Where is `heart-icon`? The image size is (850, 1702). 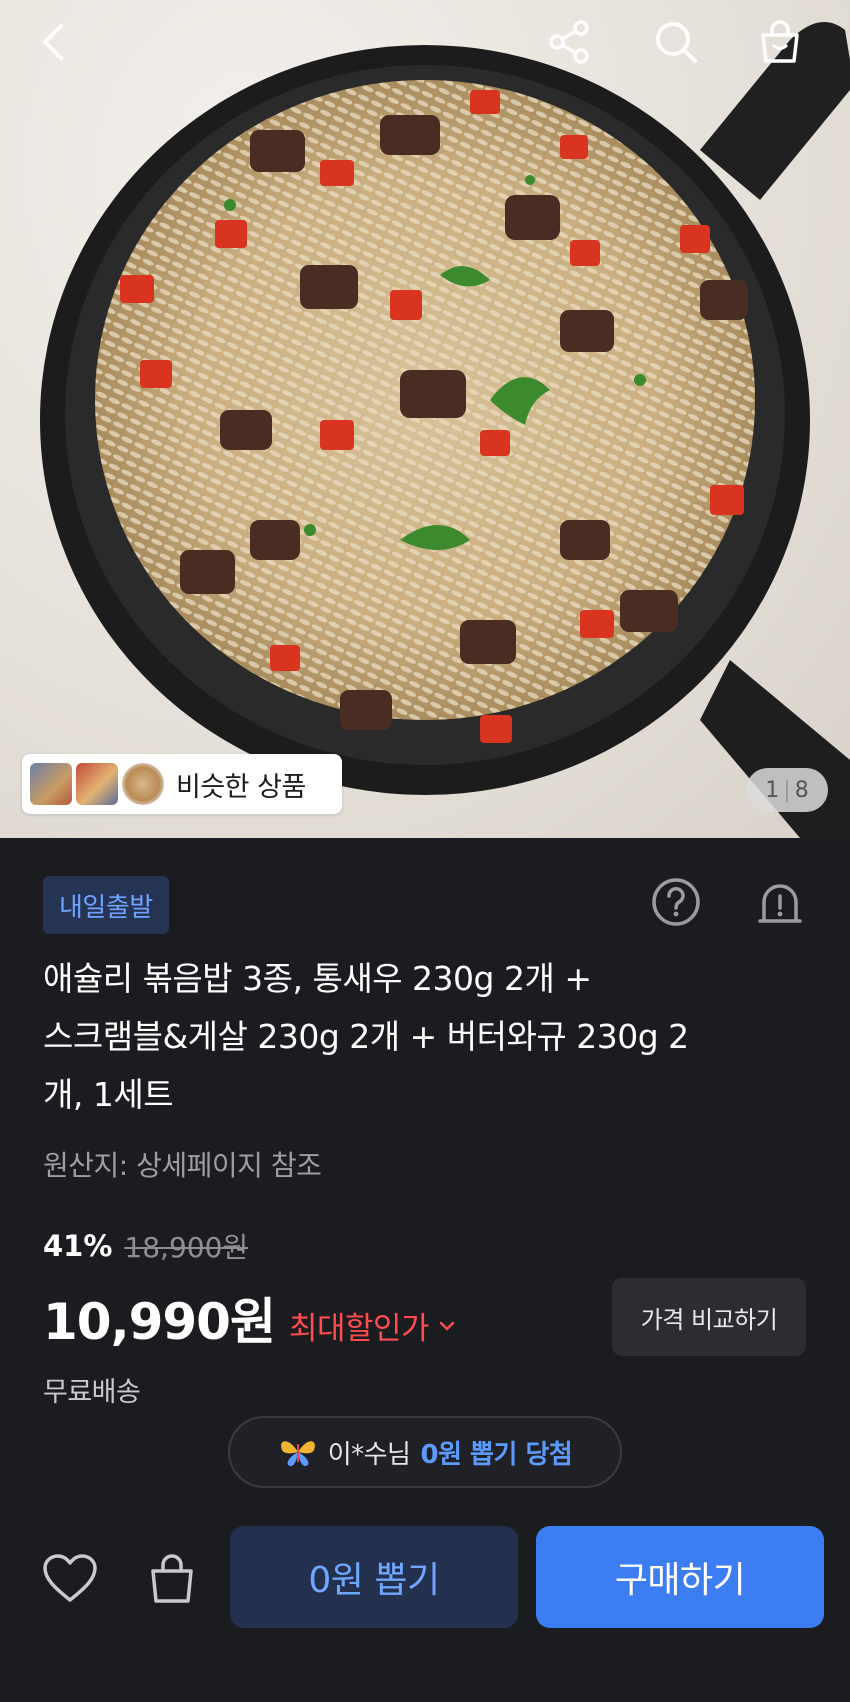 heart-icon is located at coordinates (70, 1578).